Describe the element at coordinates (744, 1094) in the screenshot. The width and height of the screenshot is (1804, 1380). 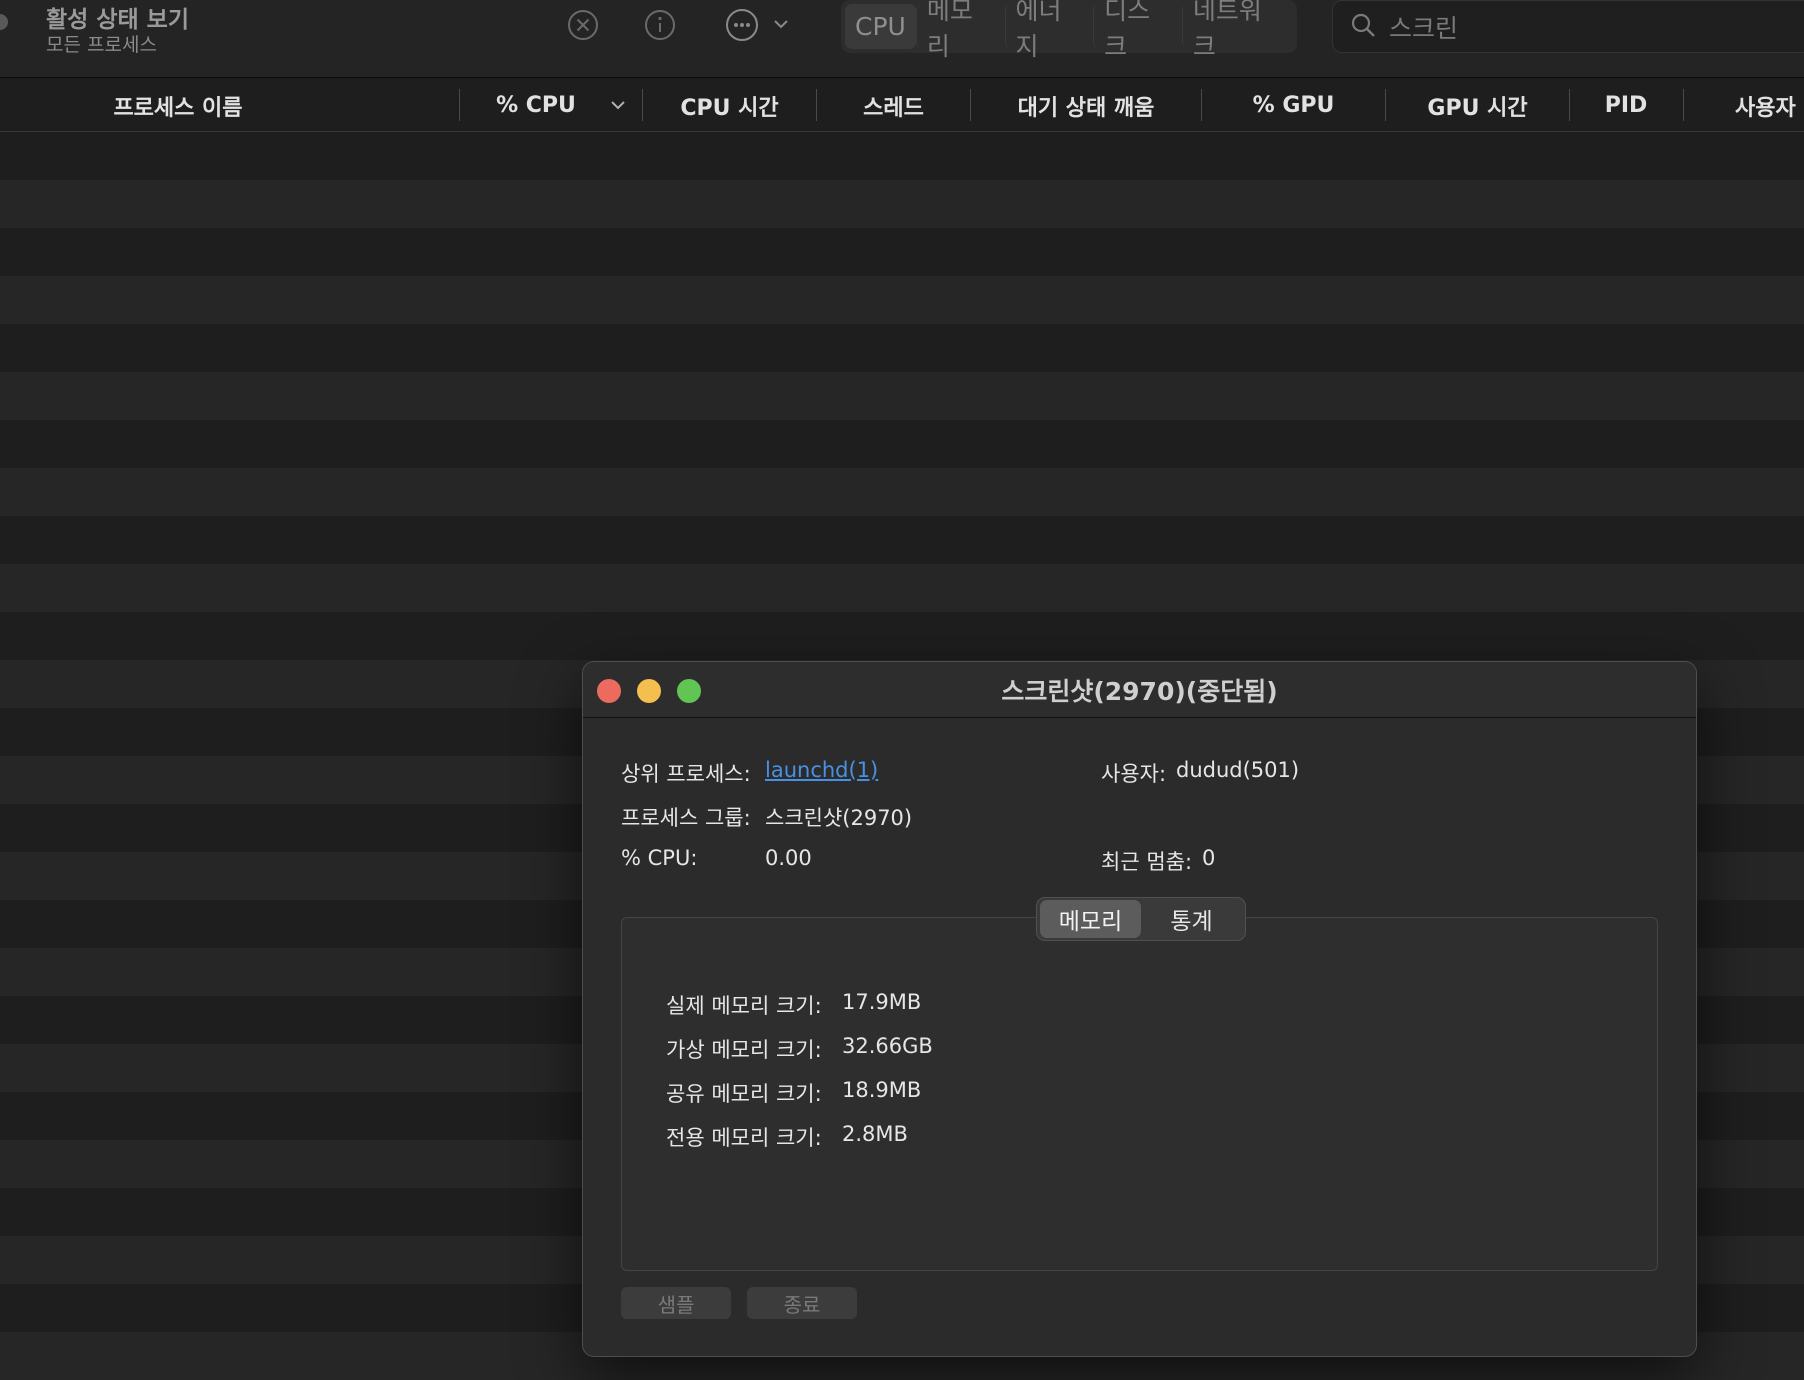
I see `shared-memory-label: 공유 메모리 크기:` at that location.